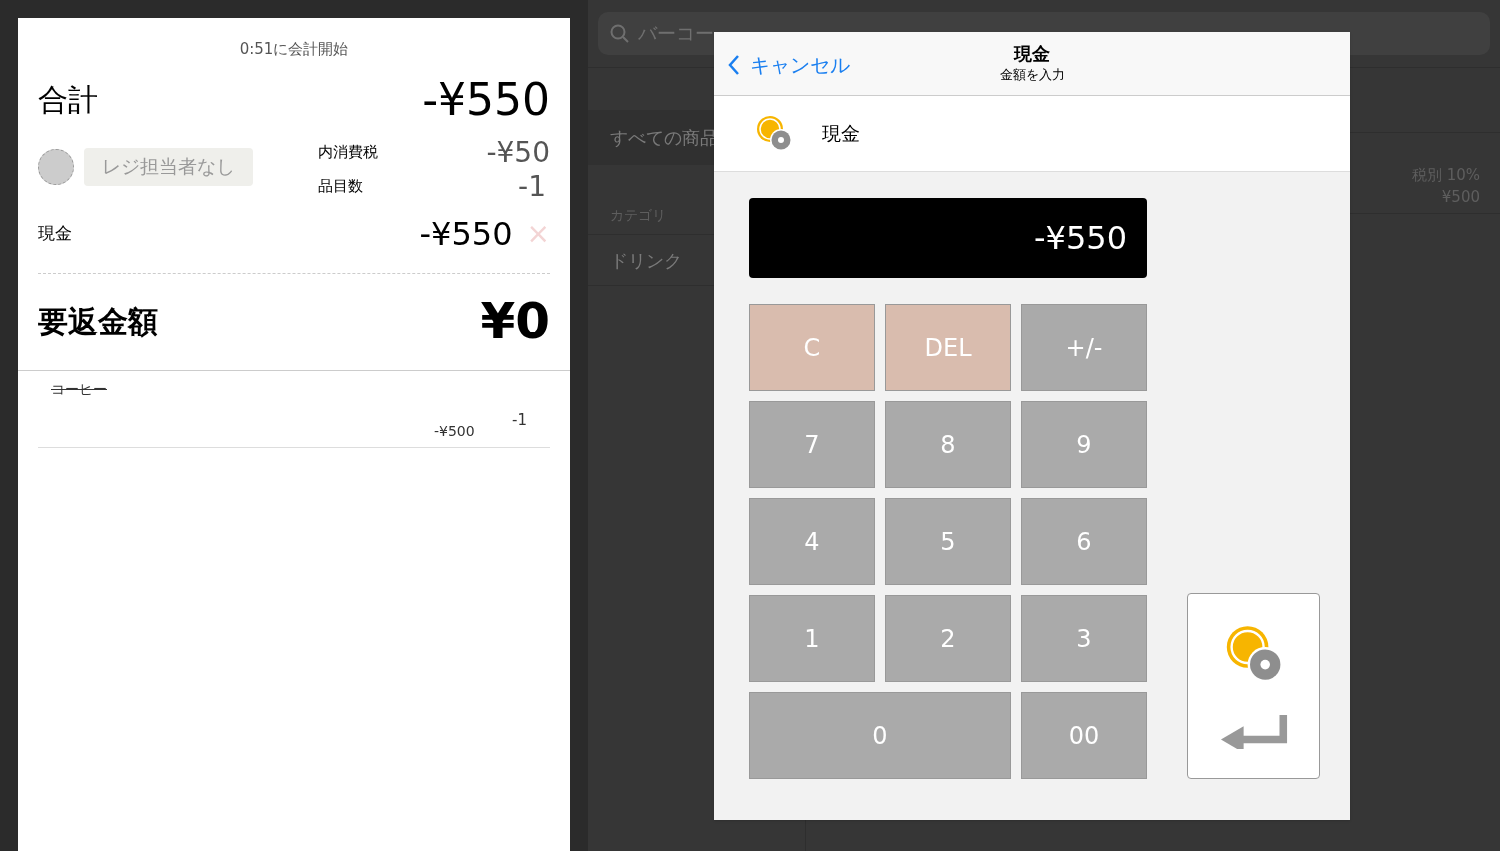  I want to click on total-amount: -¥550, so click(486, 99).